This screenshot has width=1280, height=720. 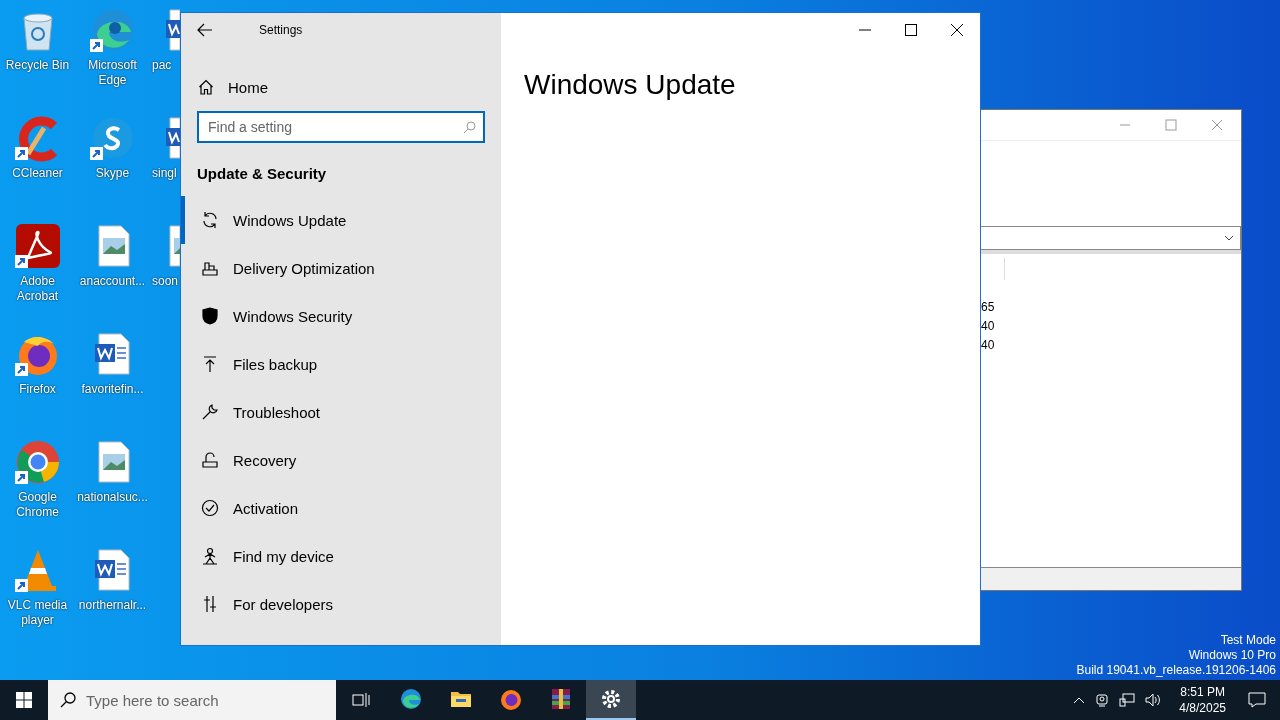 I want to click on nav-item: Activation, so click(x=341, y=508).